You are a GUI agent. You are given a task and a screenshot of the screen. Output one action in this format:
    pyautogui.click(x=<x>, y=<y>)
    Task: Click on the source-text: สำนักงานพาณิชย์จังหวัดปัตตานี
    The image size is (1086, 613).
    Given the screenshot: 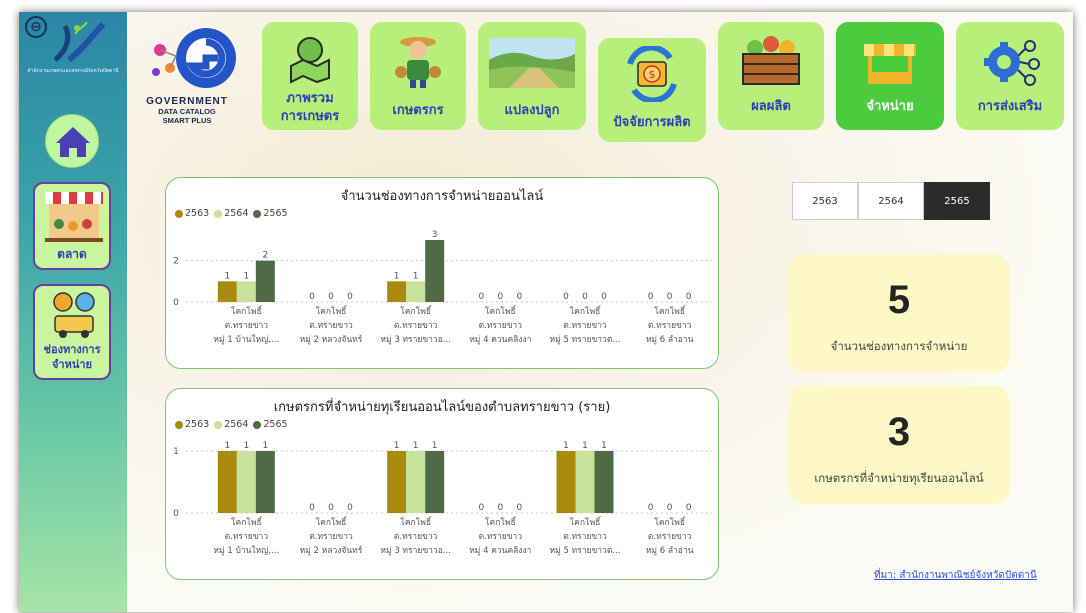 What is the action you would take?
    pyautogui.click(x=968, y=575)
    